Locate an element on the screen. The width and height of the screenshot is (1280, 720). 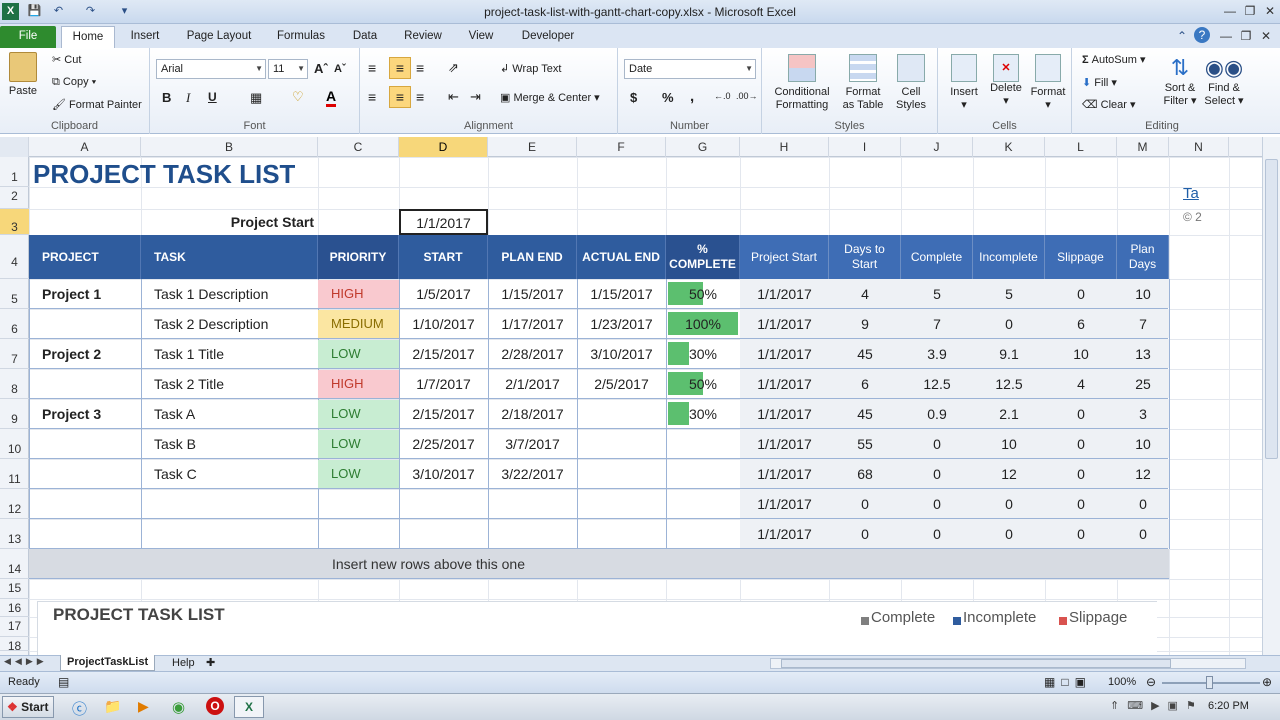
grid-cell: 5 is located at coordinates (937, 294).